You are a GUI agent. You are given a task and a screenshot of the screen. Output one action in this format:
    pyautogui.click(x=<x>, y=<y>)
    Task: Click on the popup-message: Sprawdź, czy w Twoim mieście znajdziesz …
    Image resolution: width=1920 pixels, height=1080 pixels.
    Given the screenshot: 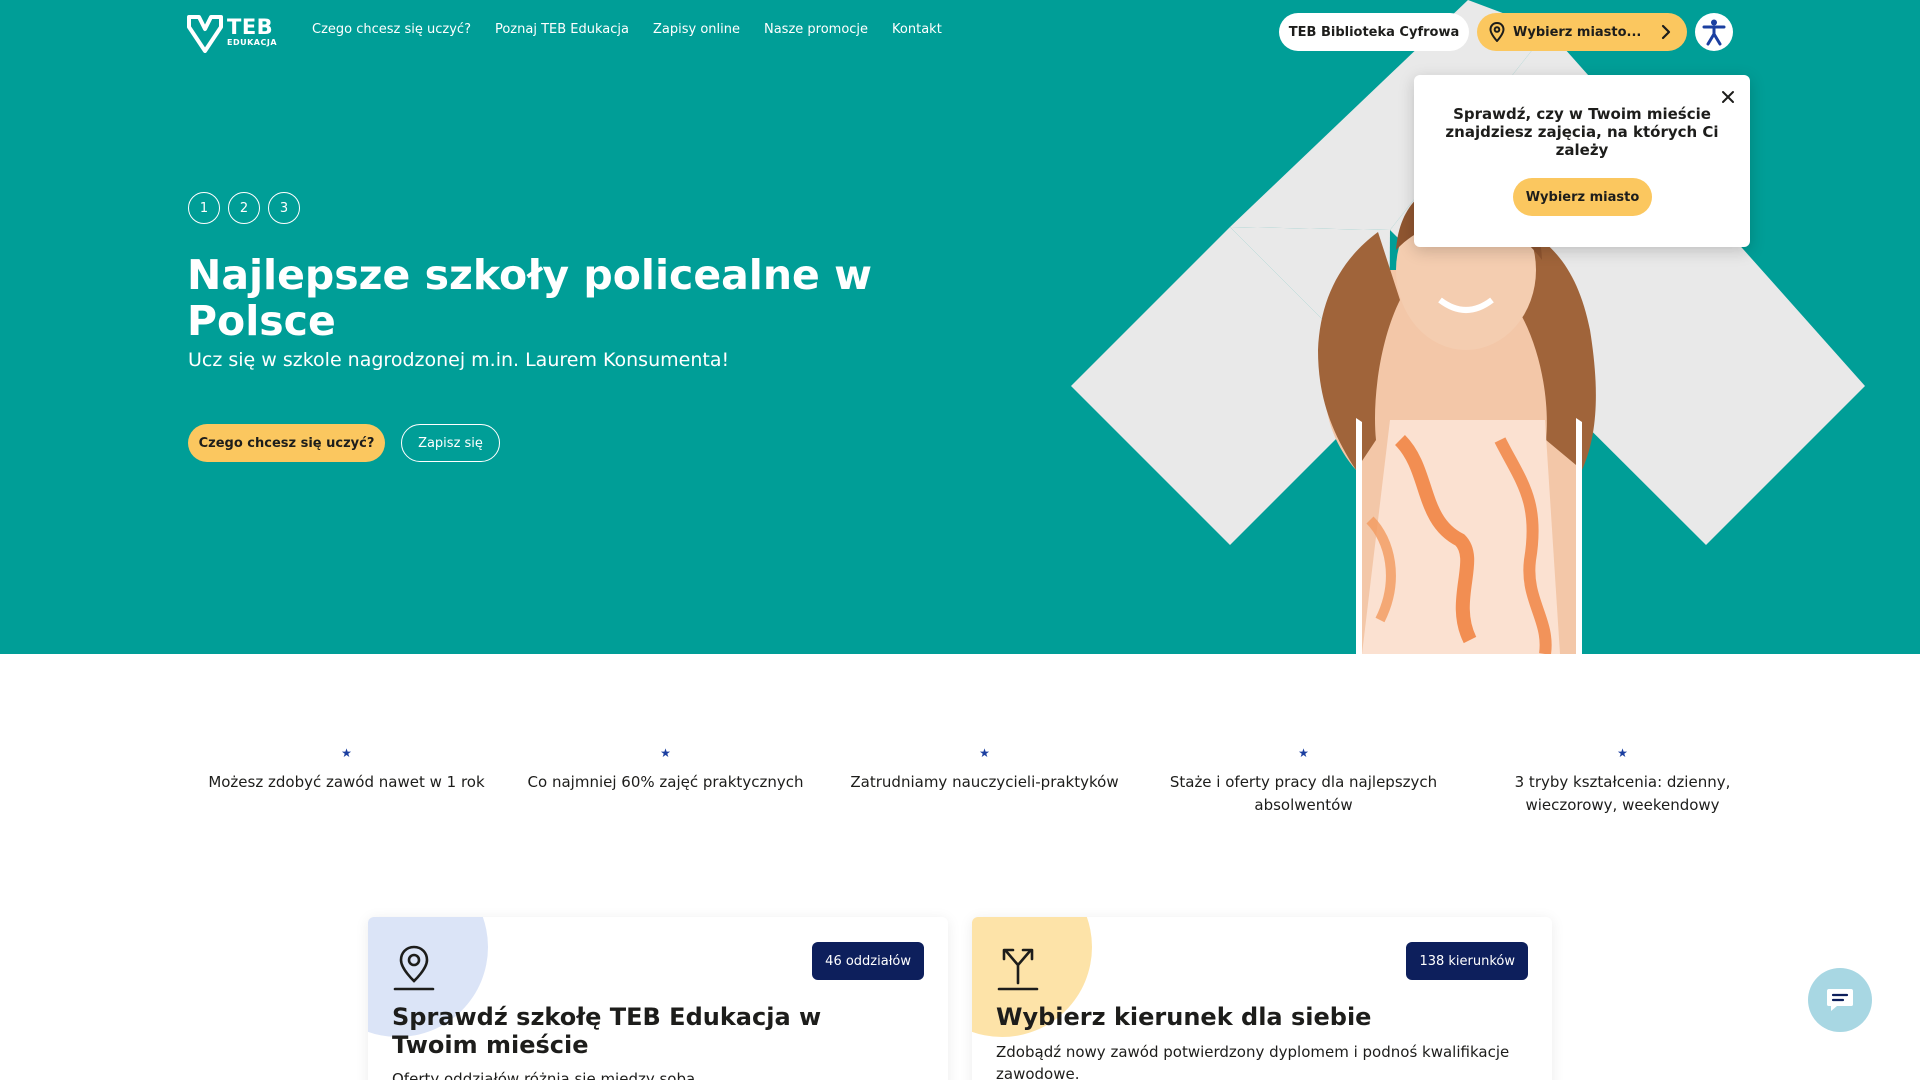 What is the action you would take?
    pyautogui.click(x=1582, y=132)
    